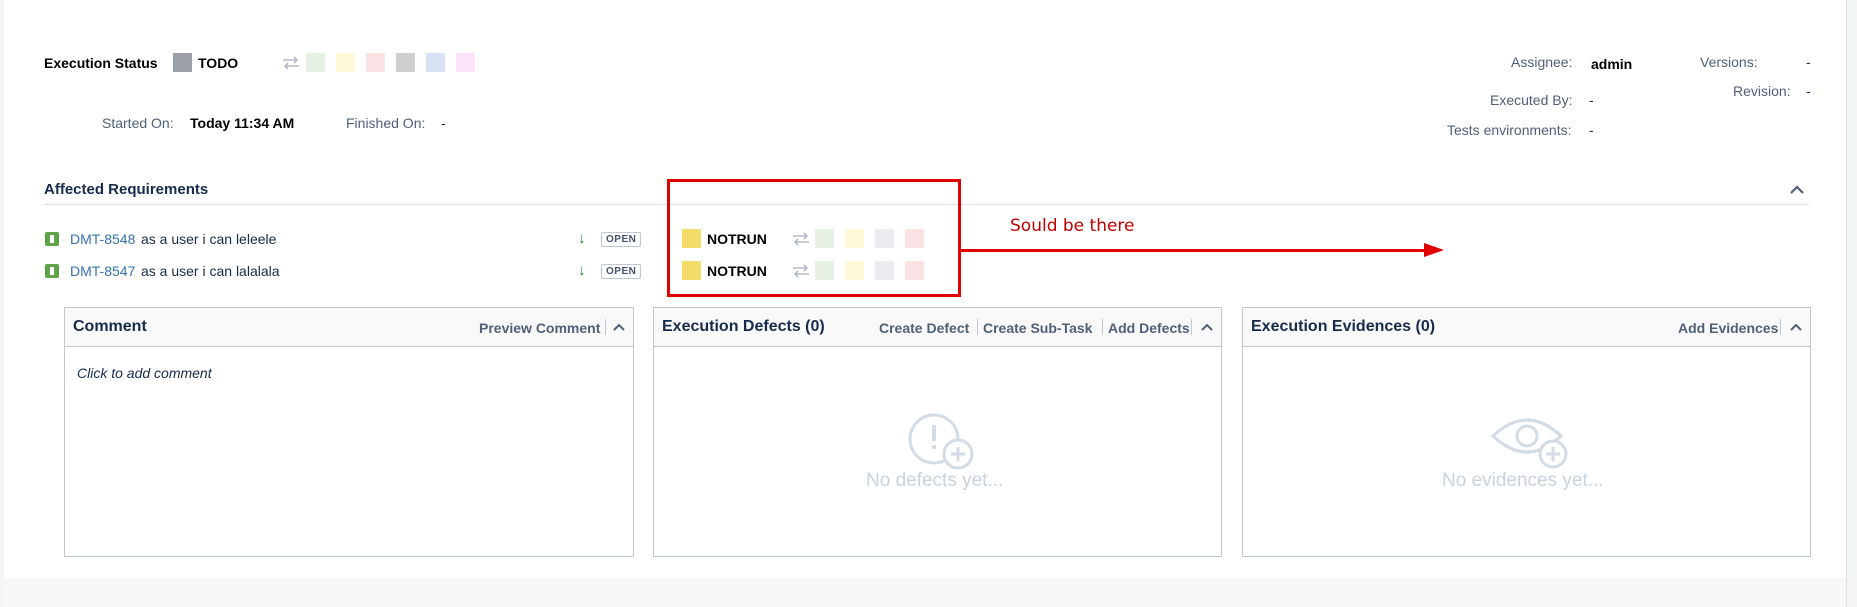 The image size is (1857, 607). Describe the element at coordinates (182, 62) in the screenshot. I see `status-current-swatch` at that location.